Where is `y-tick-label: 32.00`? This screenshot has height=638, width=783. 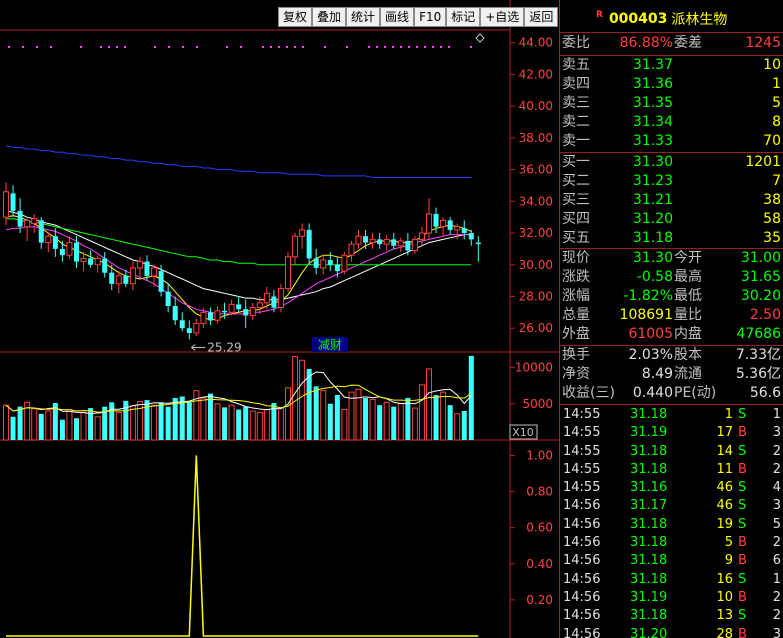
y-tick-label: 32.00 is located at coordinates (536, 233).